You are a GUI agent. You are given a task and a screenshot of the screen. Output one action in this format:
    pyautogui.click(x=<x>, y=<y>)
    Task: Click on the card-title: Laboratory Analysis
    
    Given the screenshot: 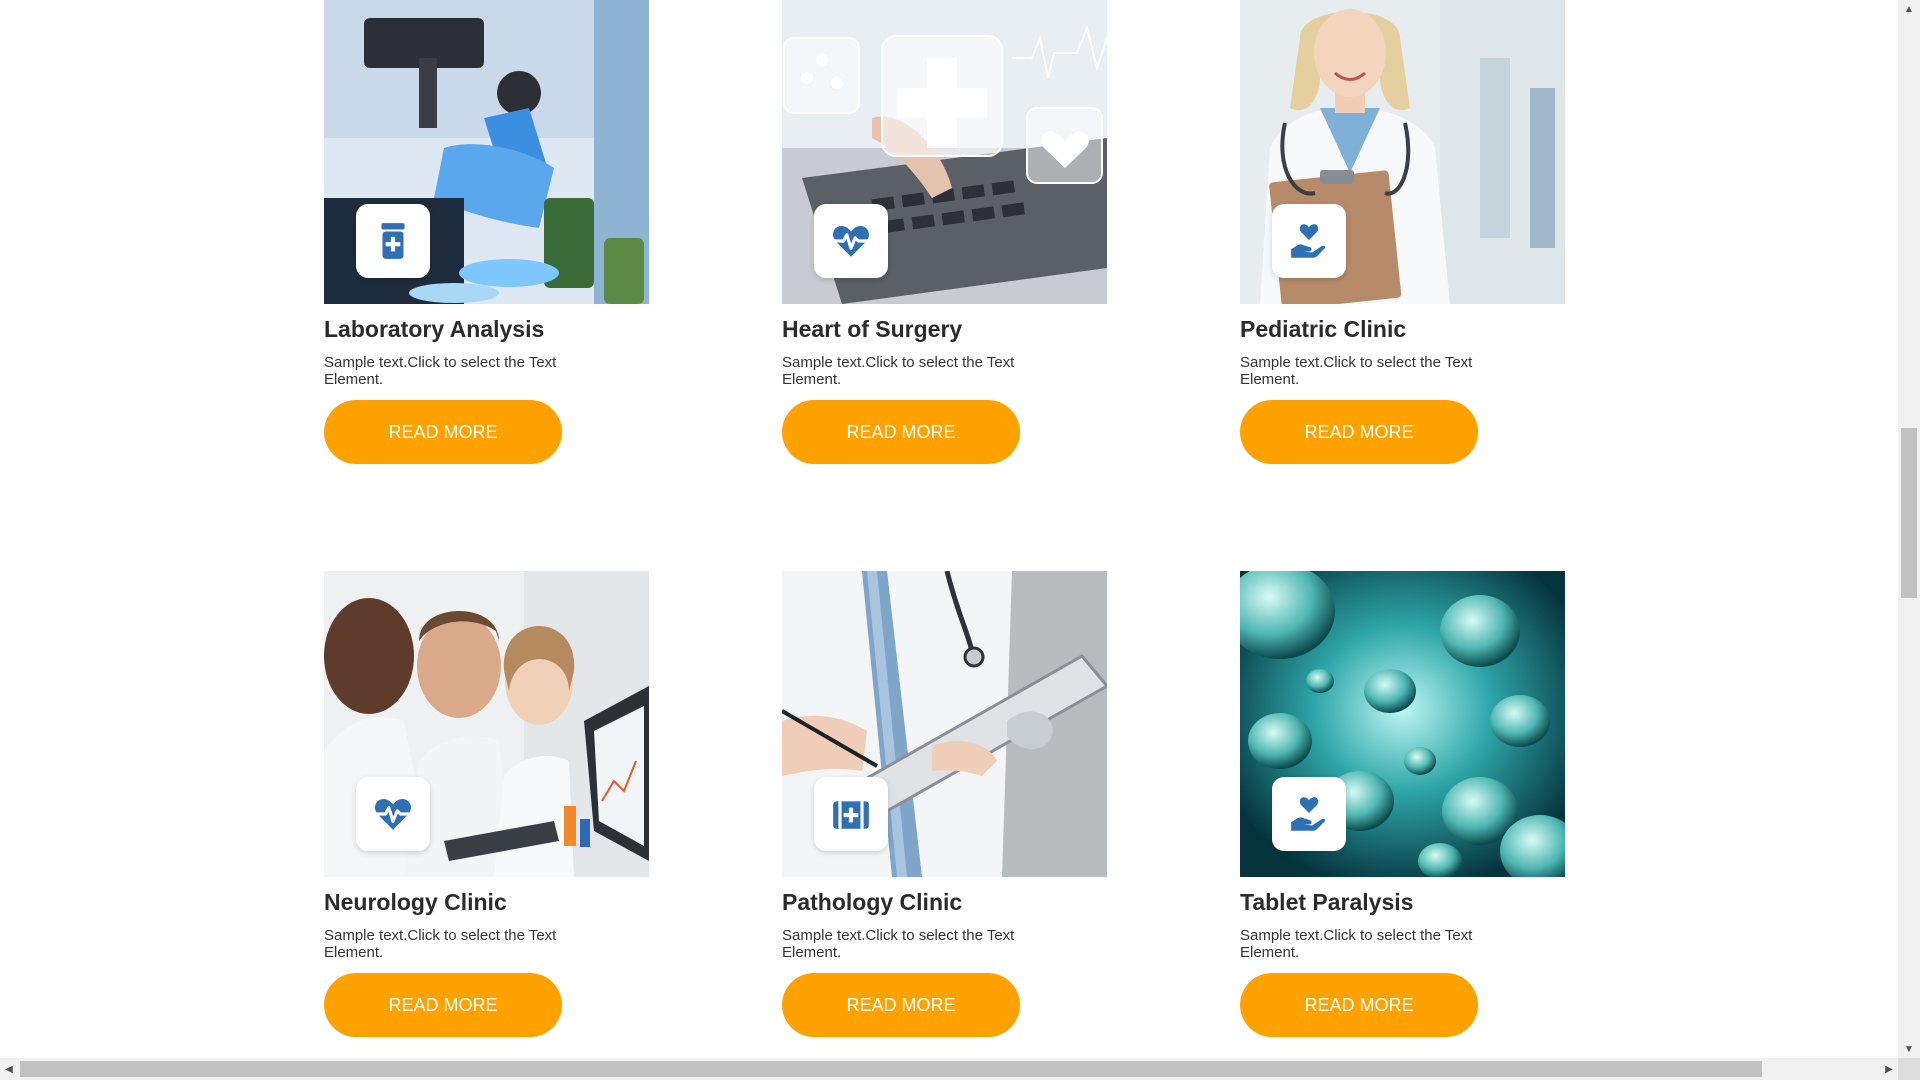 What is the action you would take?
    pyautogui.click(x=434, y=329)
    